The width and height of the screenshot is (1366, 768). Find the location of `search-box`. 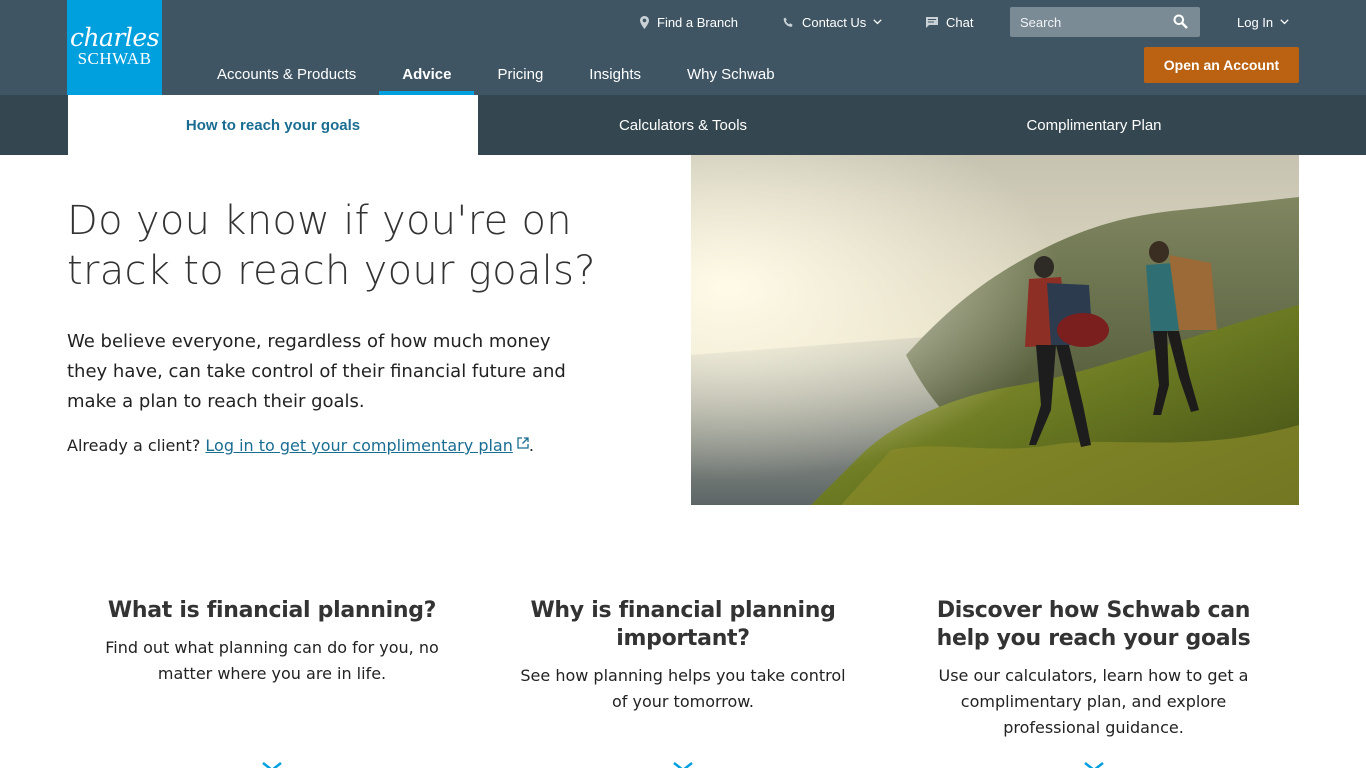

search-box is located at coordinates (1105, 22).